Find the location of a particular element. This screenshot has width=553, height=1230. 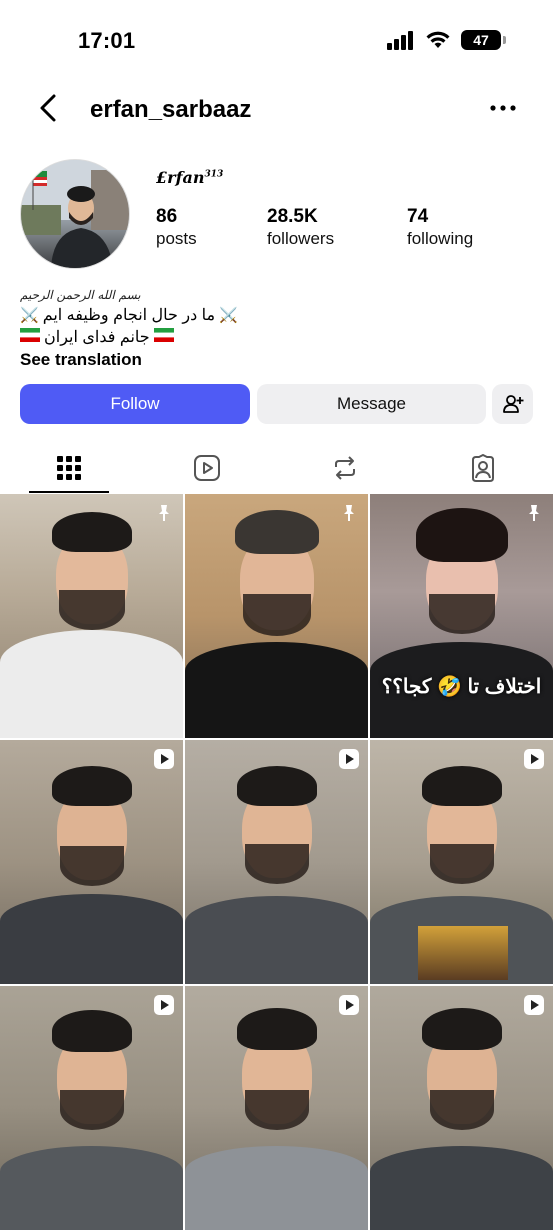

battery-level: 47 is located at coordinates (481, 40).